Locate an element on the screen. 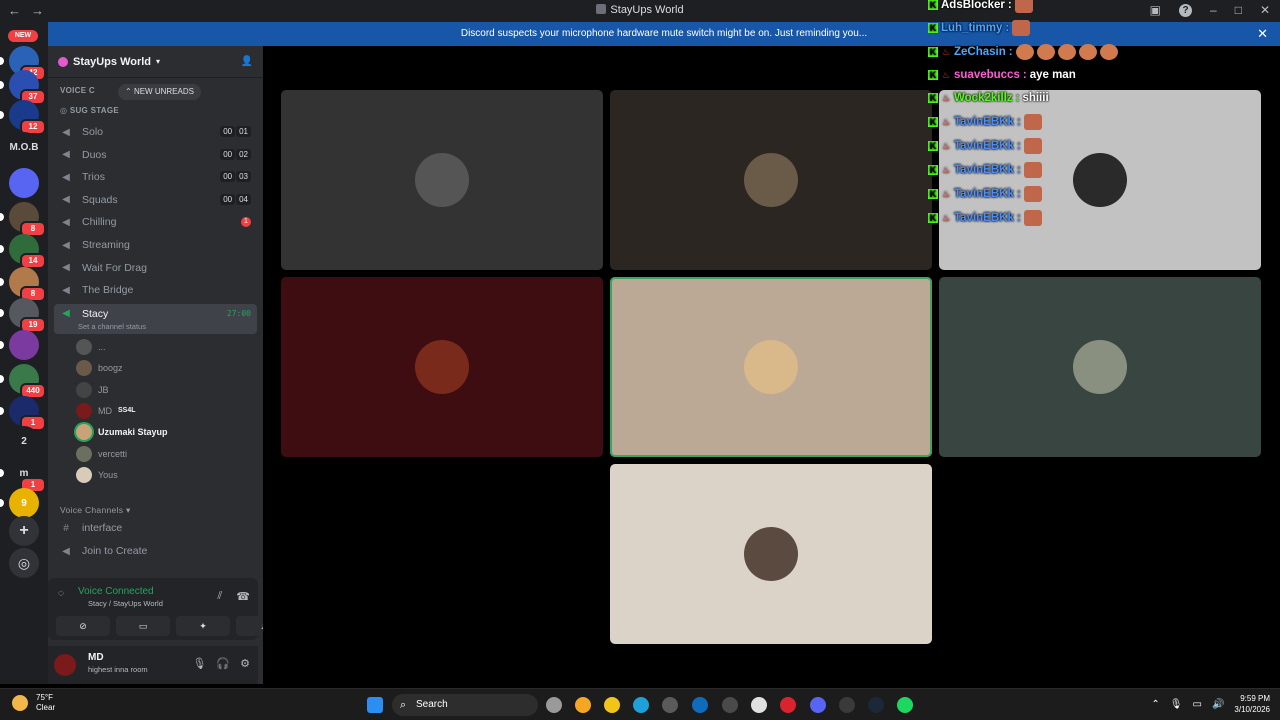  chrome-icon is located at coordinates (759, 705).